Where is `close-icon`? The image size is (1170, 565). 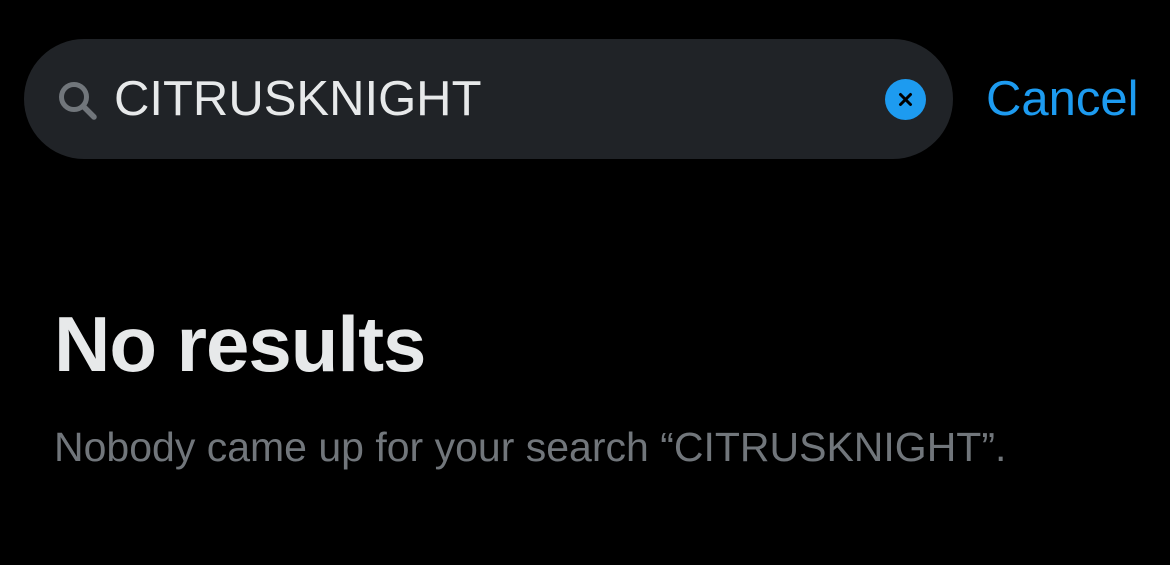
close-icon is located at coordinates (905, 99).